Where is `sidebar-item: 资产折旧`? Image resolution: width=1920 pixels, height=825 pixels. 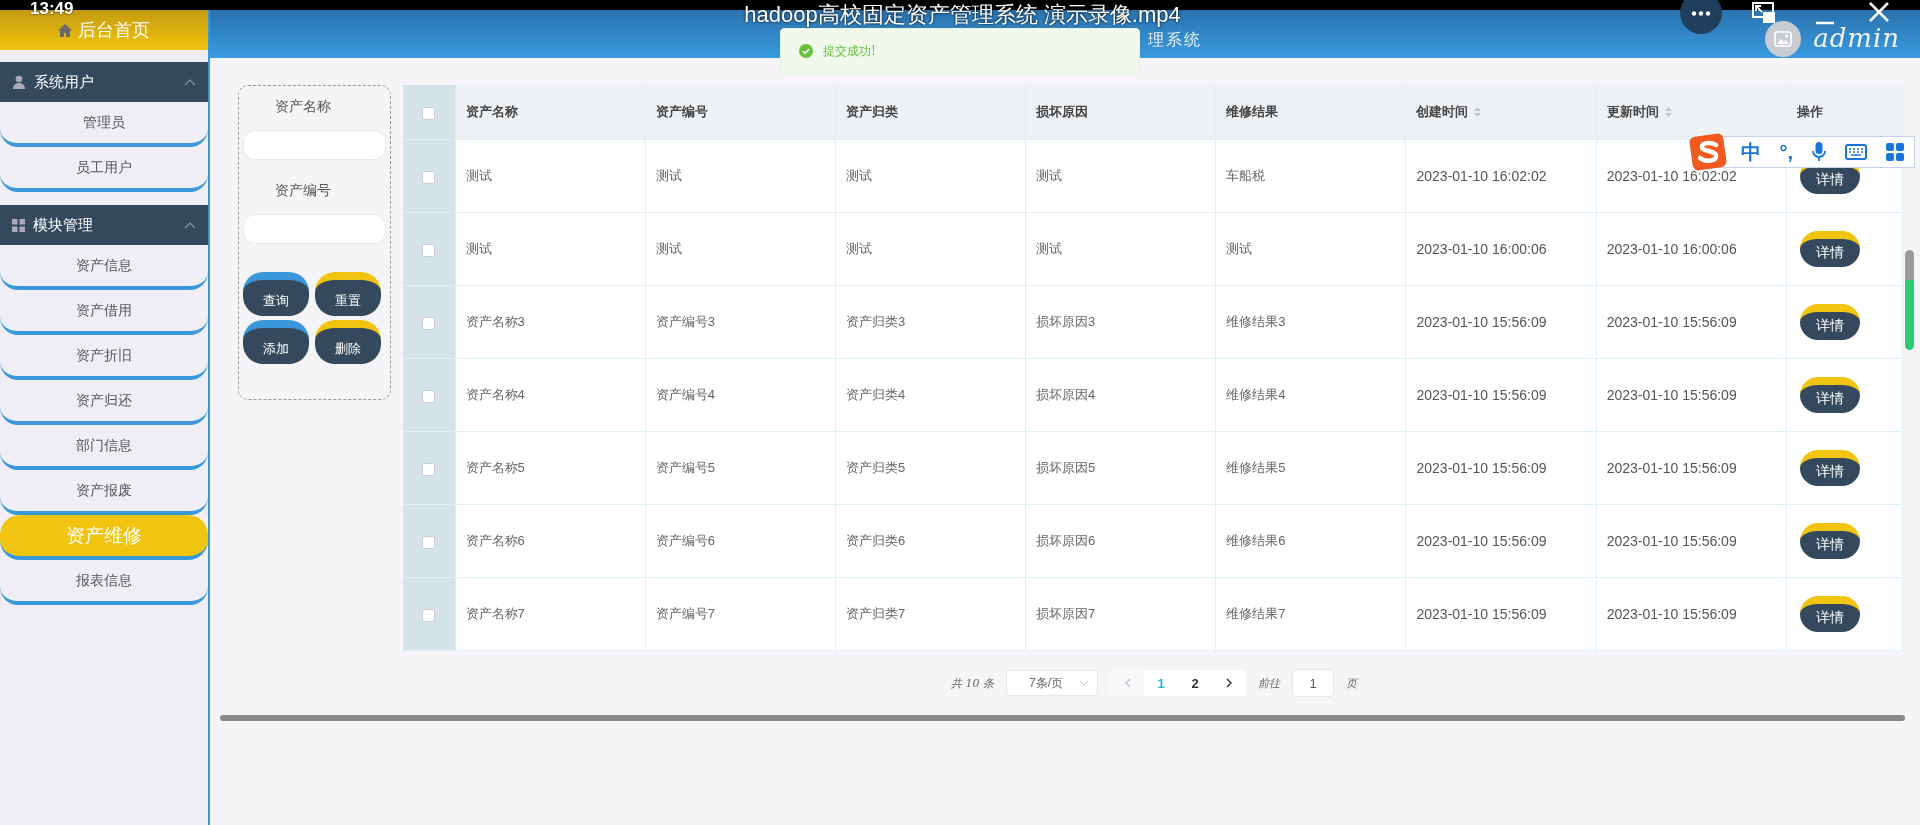 sidebar-item: 资产折旧 is located at coordinates (104, 357).